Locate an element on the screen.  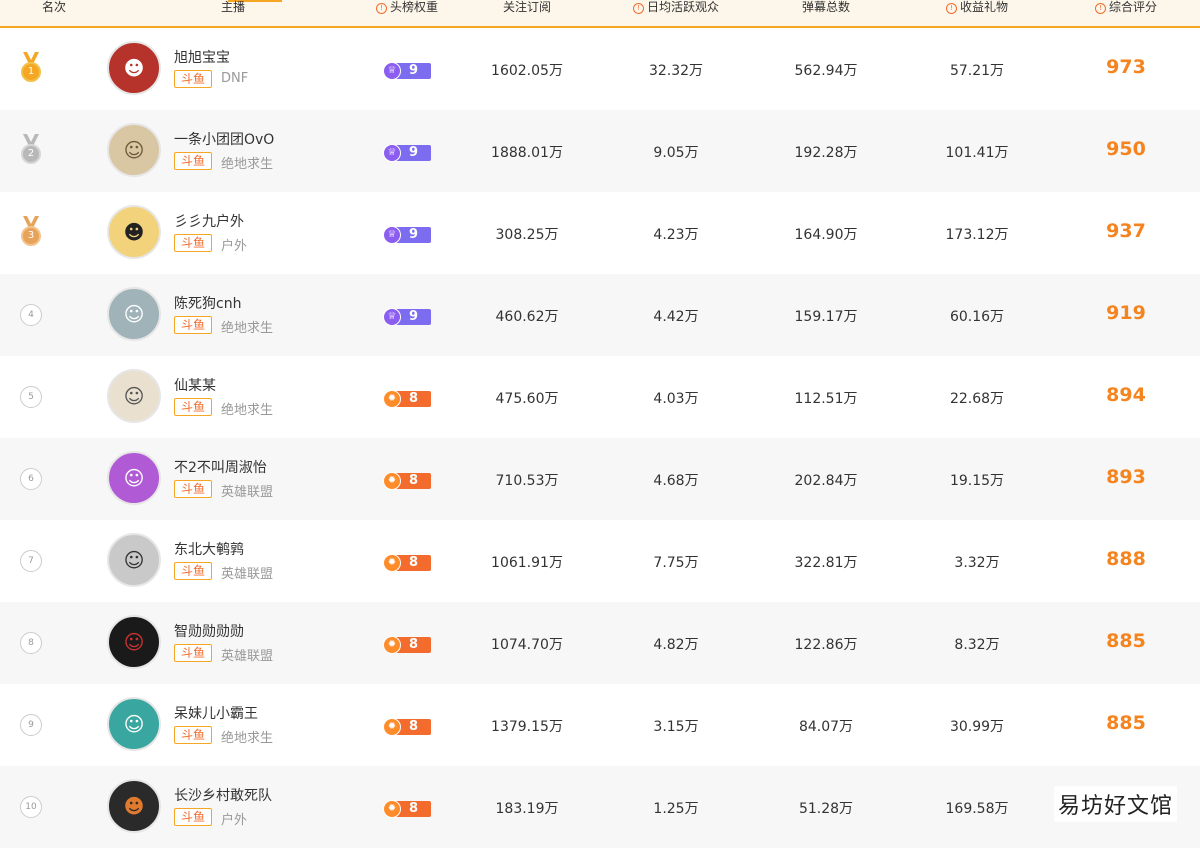
gifts-value: 57.21万 is located at coordinates (977, 71).